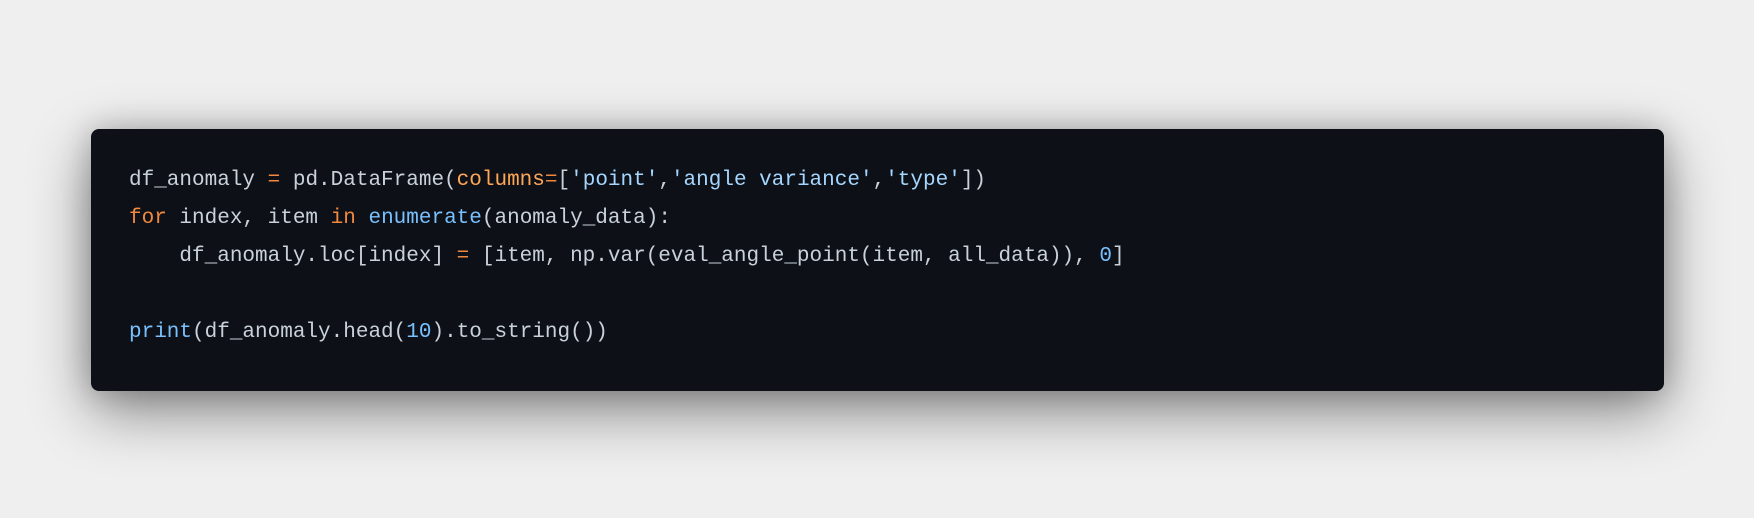 This screenshot has height=518, width=1754. I want to click on code-token-kw: for, so click(148, 218).